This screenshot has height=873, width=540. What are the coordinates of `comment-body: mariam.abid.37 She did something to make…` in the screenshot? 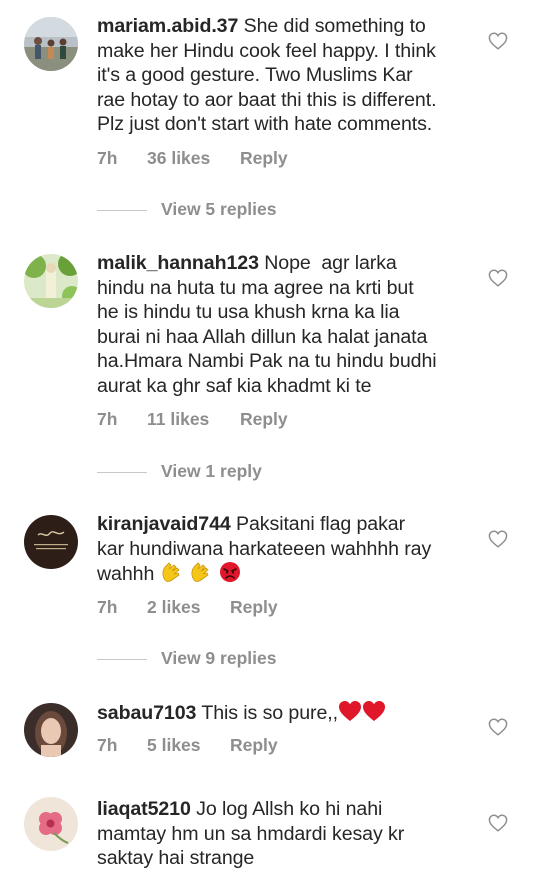 It's located at (286, 75).